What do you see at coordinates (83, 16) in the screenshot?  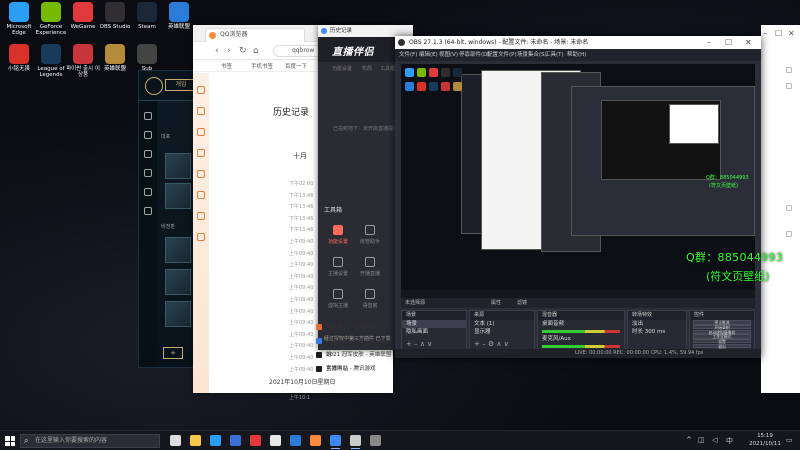 I see `desktop-icon: WeGame` at bounding box center [83, 16].